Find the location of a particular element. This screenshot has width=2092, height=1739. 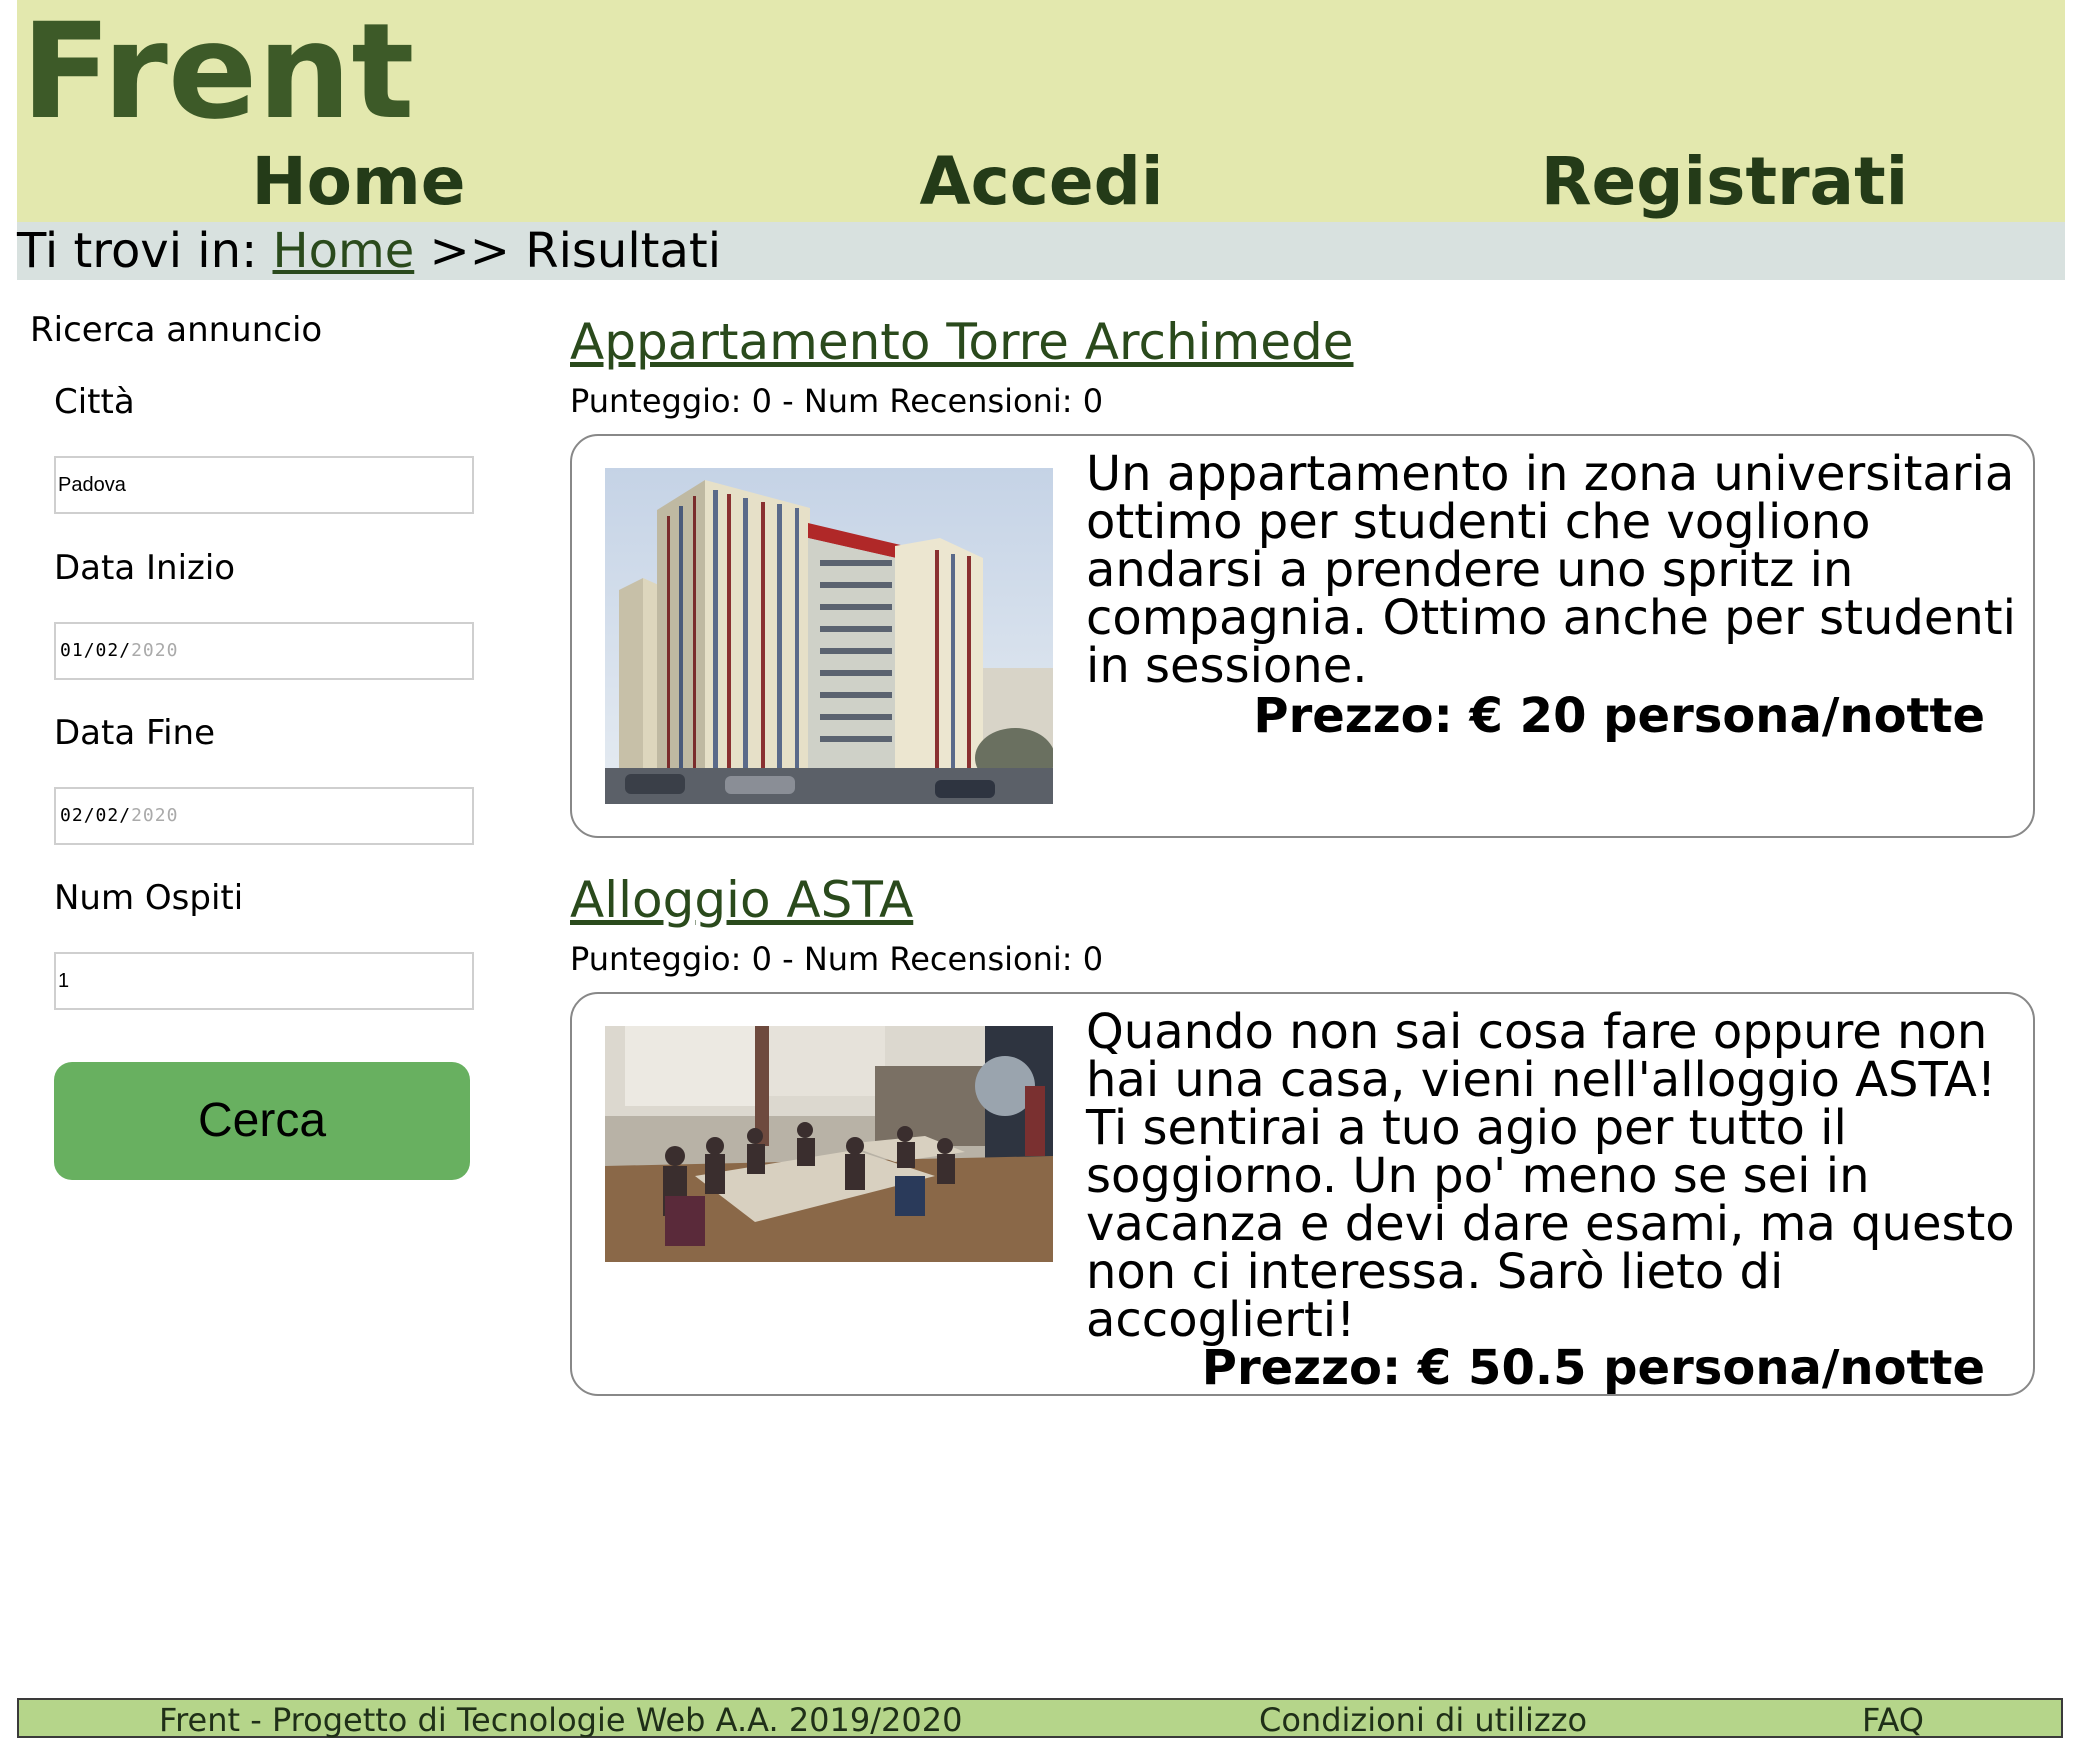

nav-home-link: Home is located at coordinates (358, 182).